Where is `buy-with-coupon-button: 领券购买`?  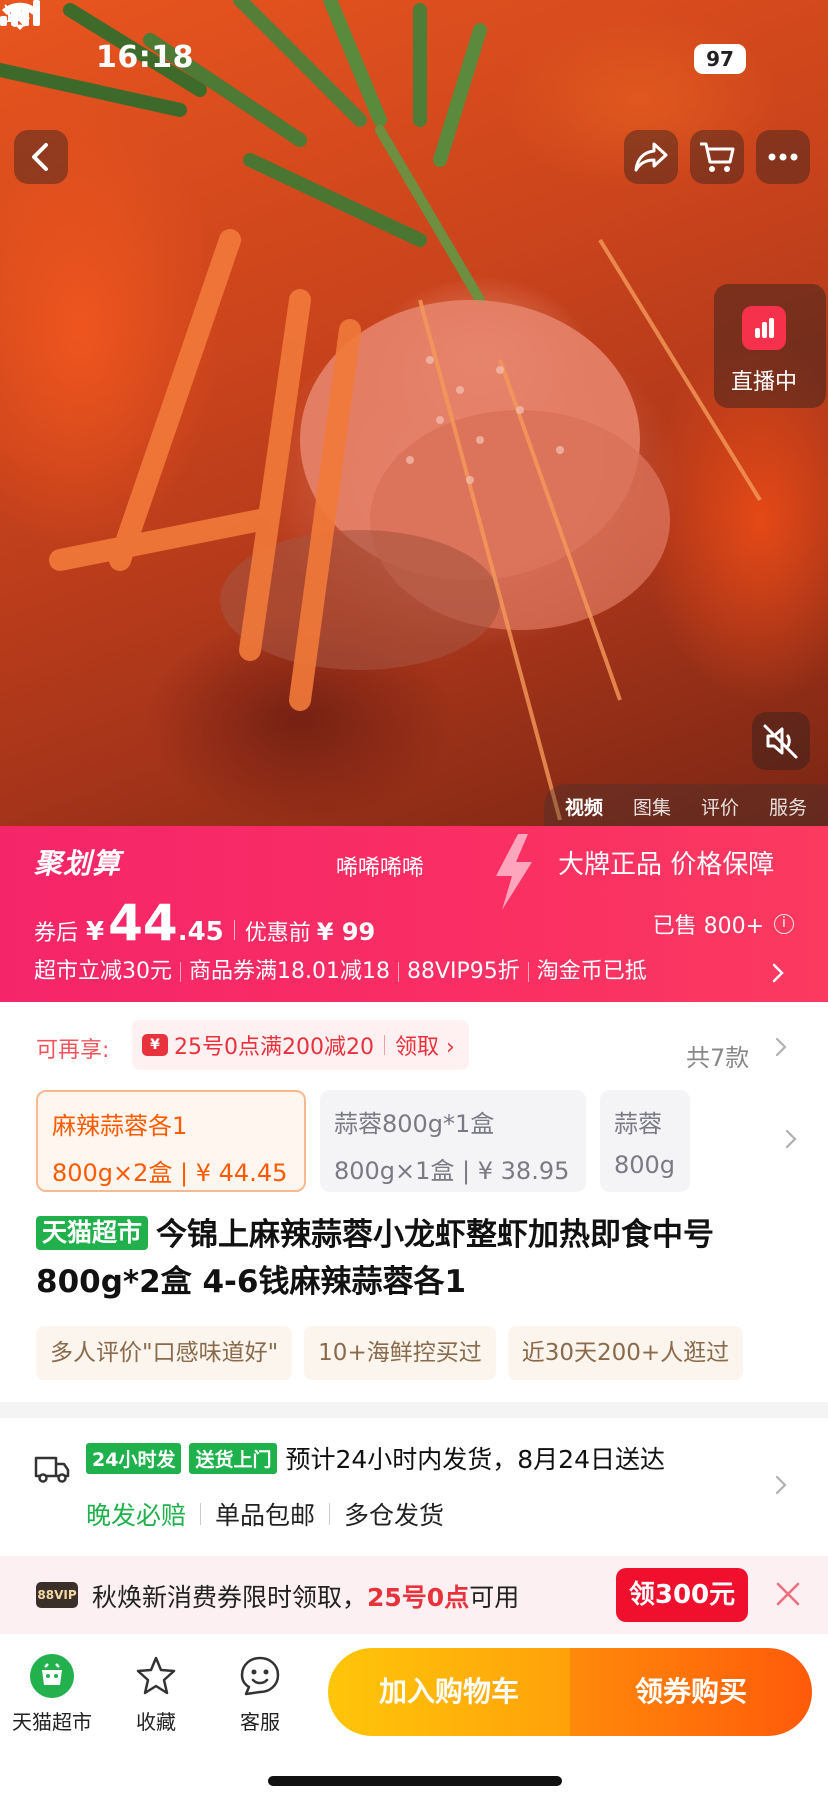
buy-with-coupon-button: 领券购买 is located at coordinates (691, 1692).